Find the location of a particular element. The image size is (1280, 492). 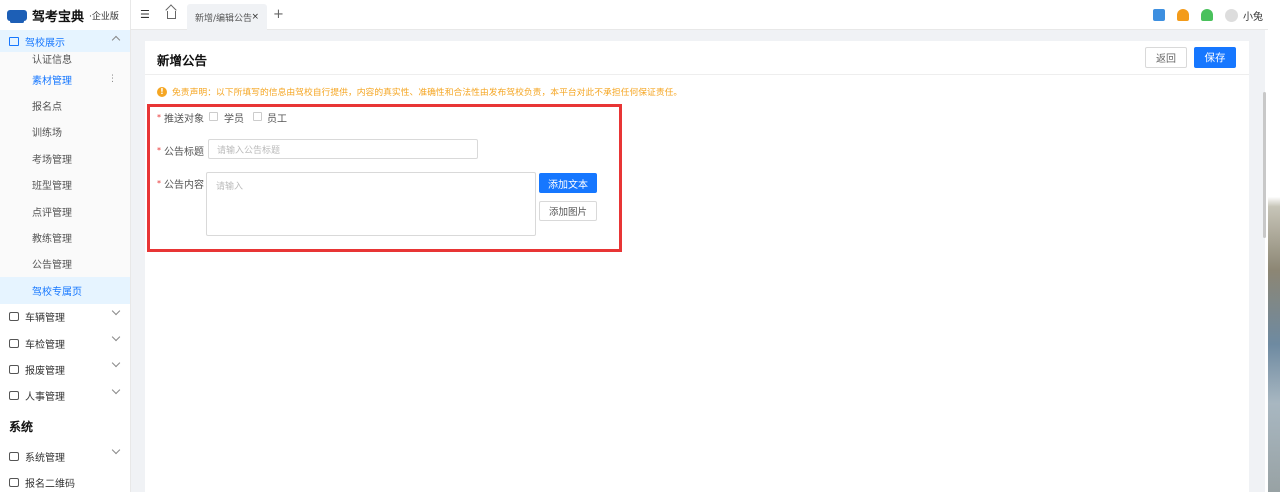

inspection-icon is located at coordinates (14, 343).